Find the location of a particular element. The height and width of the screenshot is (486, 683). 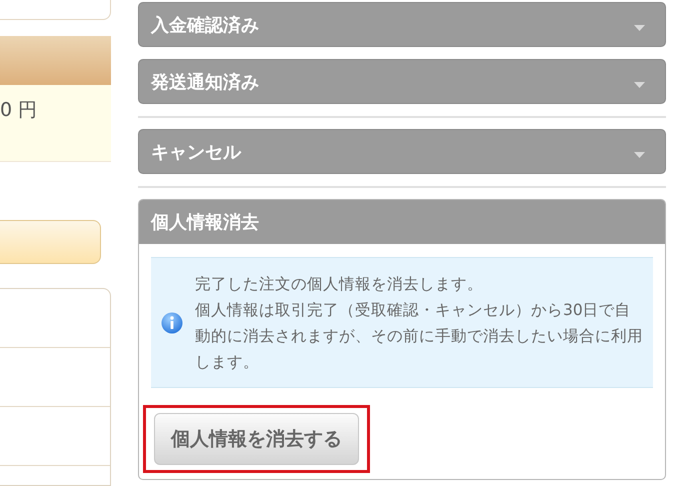

accordion-header: キャンセル is located at coordinates (402, 151).